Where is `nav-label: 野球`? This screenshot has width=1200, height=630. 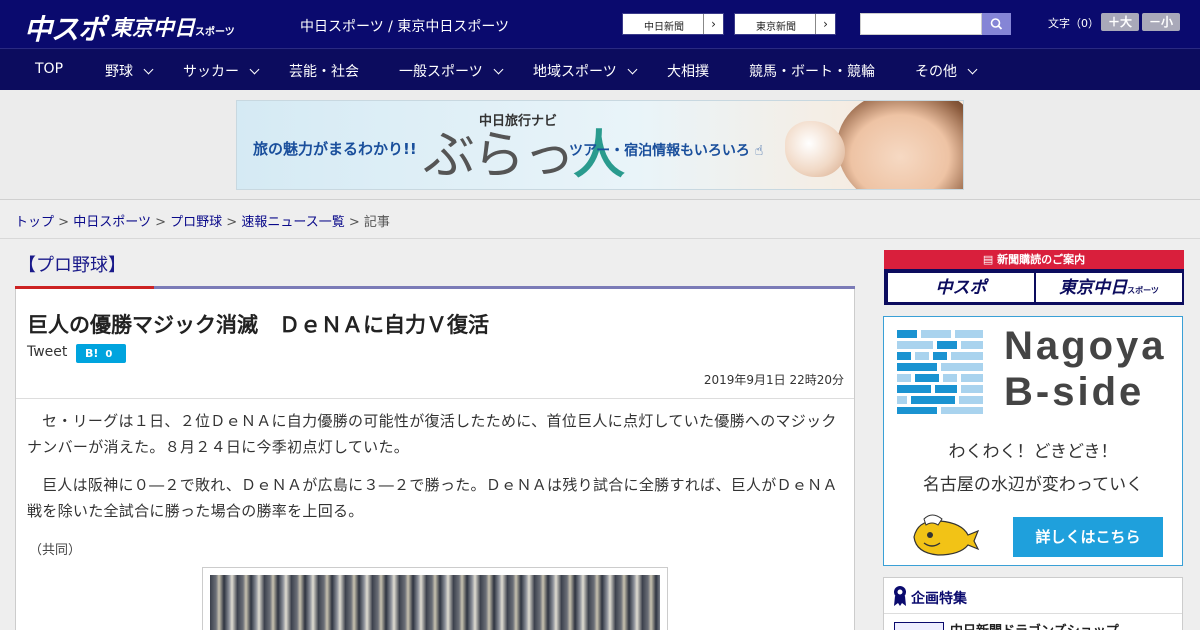 nav-label: 野球 is located at coordinates (119, 72).